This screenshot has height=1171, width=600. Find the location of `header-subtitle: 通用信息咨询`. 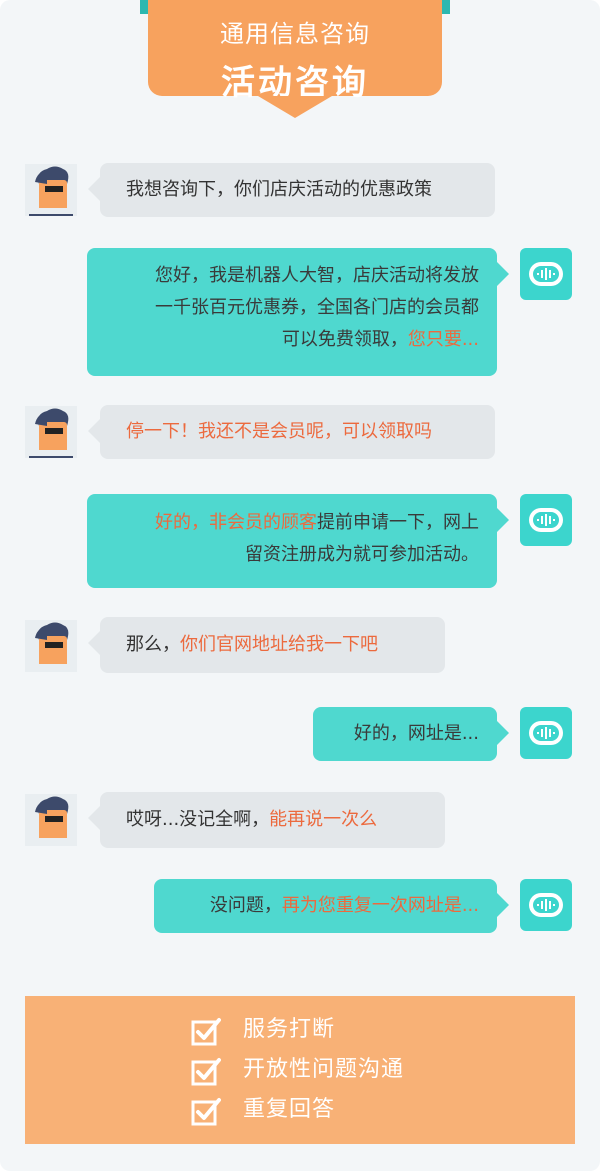

header-subtitle: 通用信息咨询 is located at coordinates (295, 34).